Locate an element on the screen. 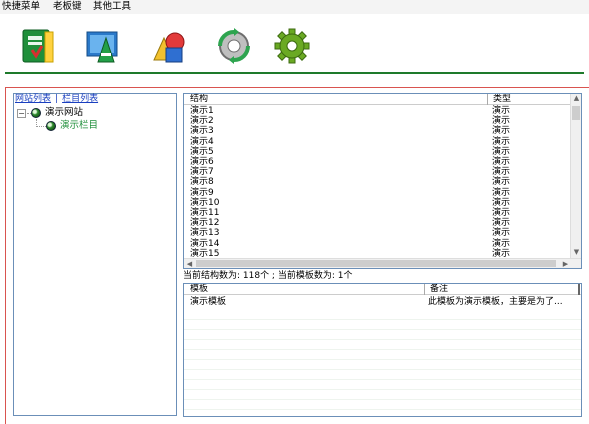 This screenshot has height=424, width=589. table-row: 演示10 演示 is located at coordinates (377, 203).